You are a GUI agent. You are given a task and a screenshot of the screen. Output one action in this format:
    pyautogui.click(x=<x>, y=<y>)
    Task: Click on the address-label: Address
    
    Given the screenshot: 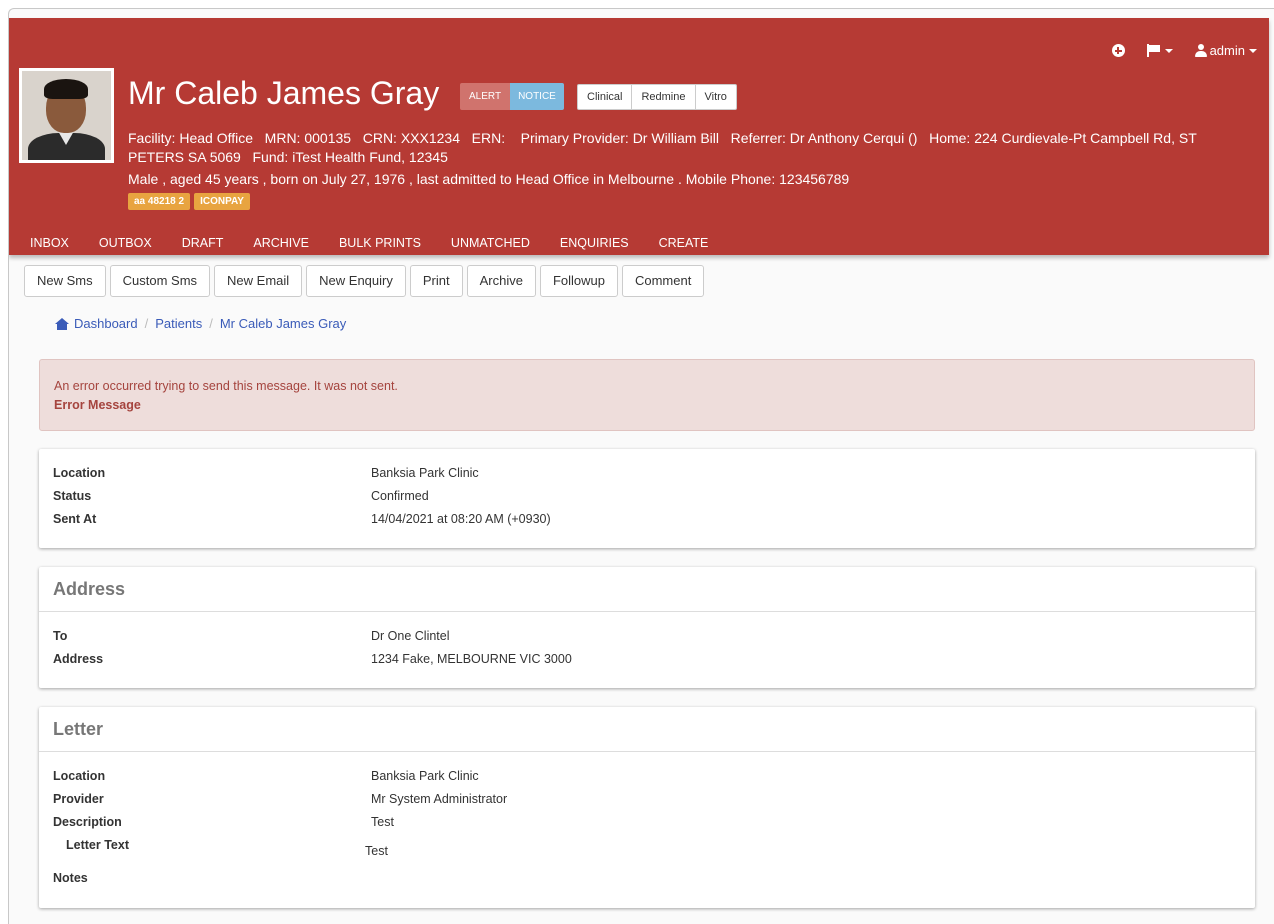 What is the action you would take?
    pyautogui.click(x=78, y=659)
    